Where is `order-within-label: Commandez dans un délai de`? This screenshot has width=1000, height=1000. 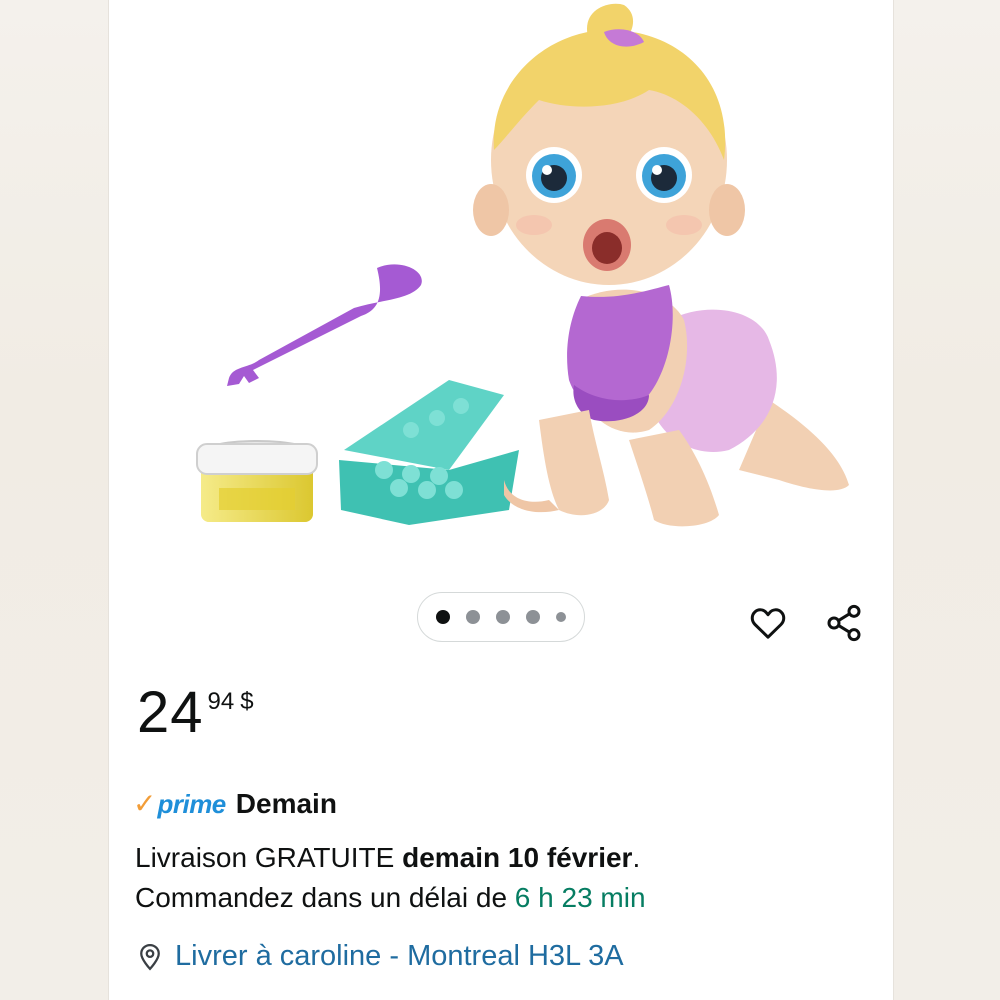
order-within-label: Commandez dans un délai de is located at coordinates (325, 897).